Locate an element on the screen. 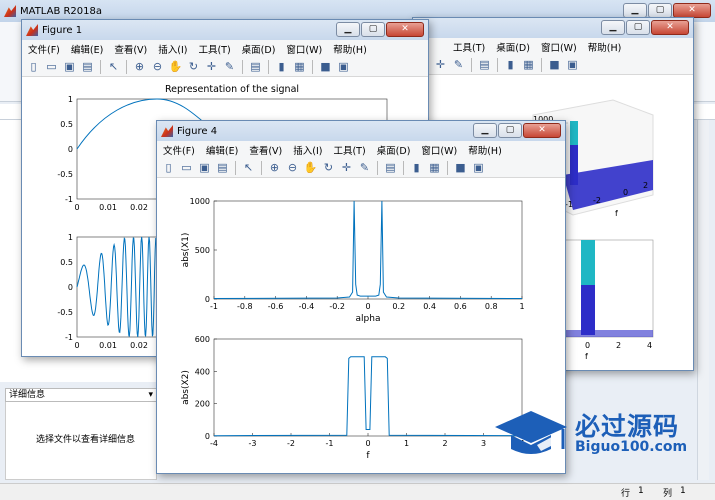  figure4-toolbar: ▯ ▭ ▣ ▤ ↖ ⊕ ⊖ ✋ ↻ ✛ ✎ ▤ ▮ ▦ ■ ▣ is located at coordinates (361, 168).